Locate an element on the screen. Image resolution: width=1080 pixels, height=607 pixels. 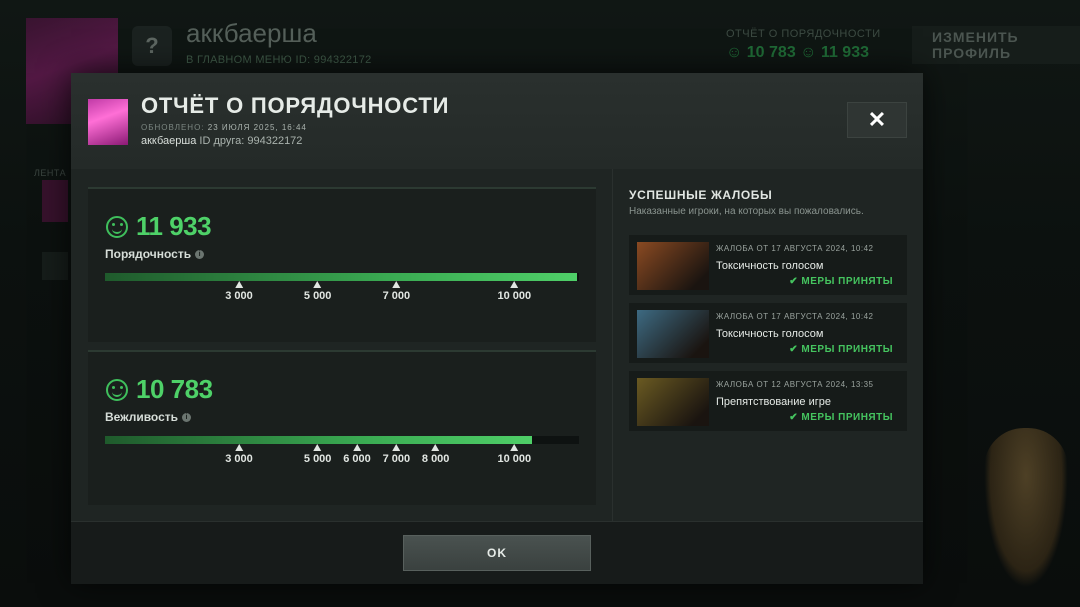
score-row: 10 783 is located at coordinates (159, 389).